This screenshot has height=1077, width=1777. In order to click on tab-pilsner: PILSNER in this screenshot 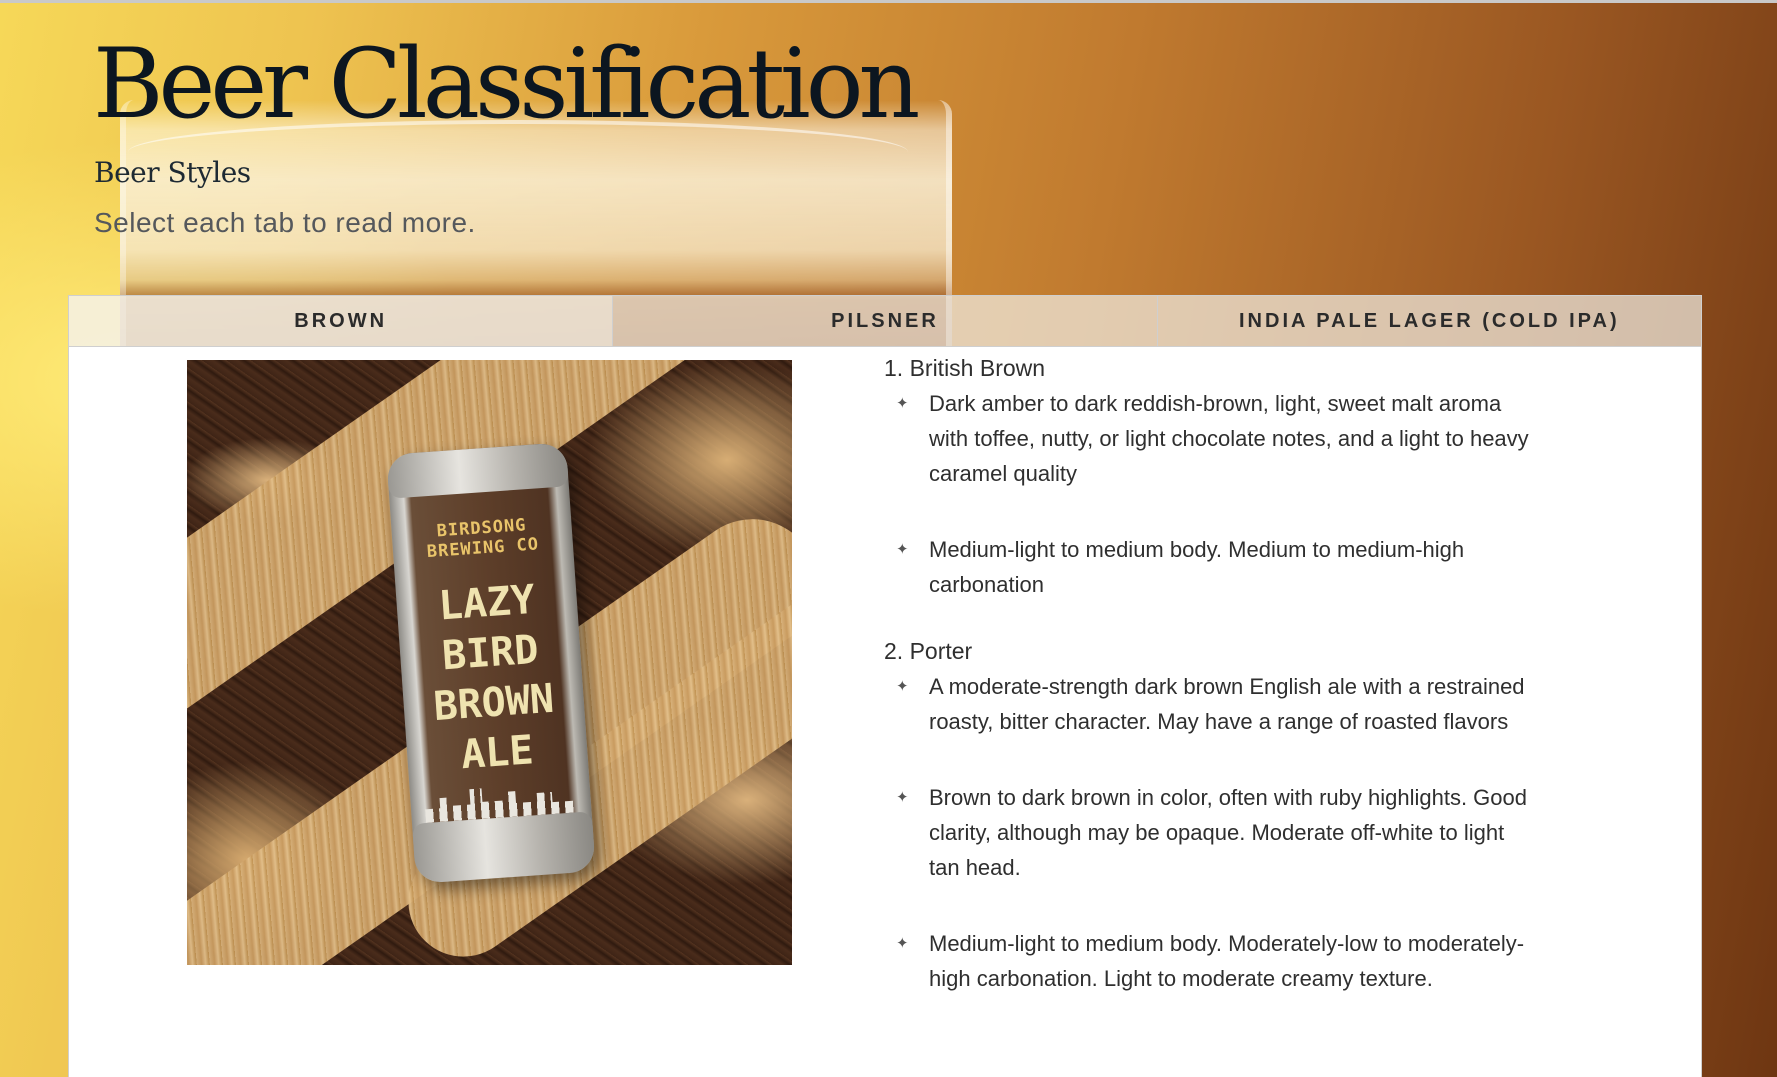, I will do `click(885, 321)`.